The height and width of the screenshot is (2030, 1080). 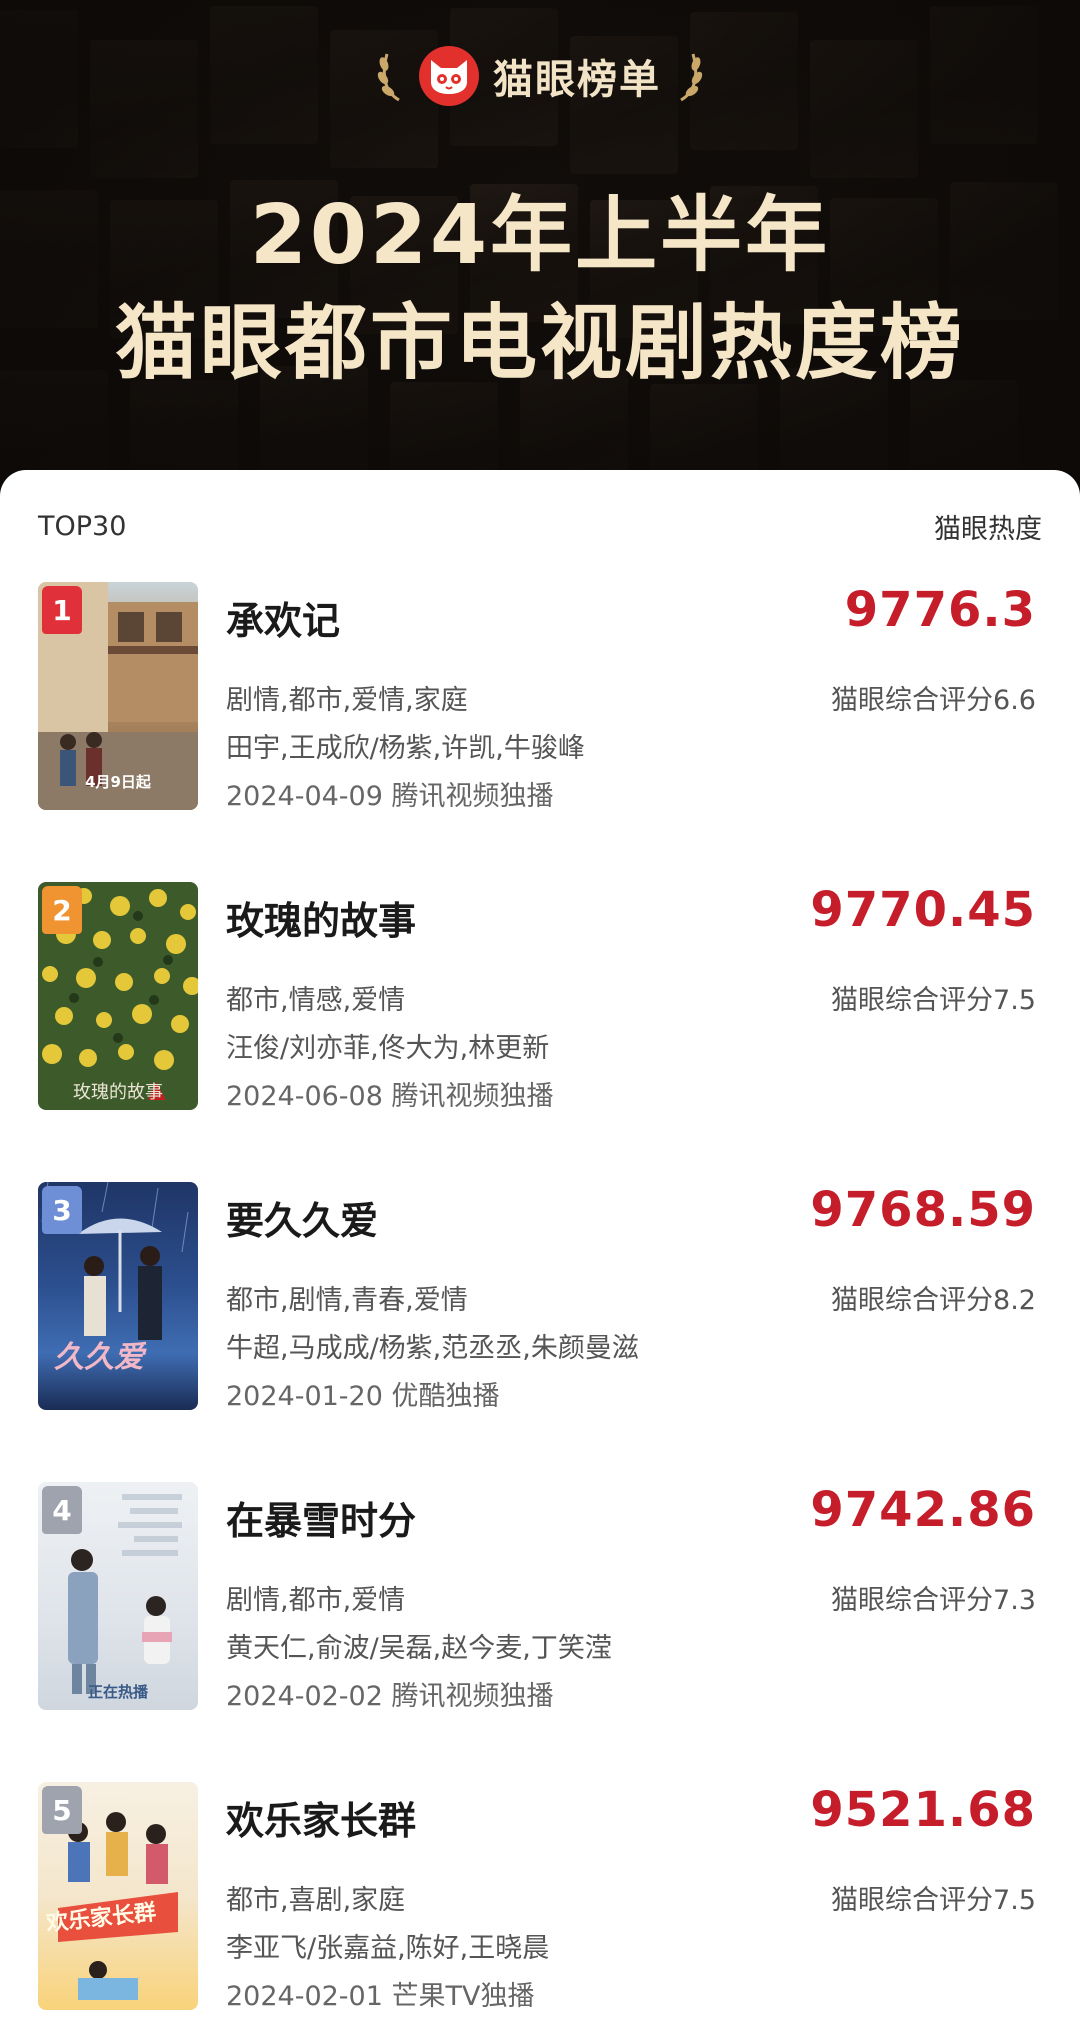 I want to click on maoyan-rating: 猫眼综合评分8.2, so click(x=933, y=1300).